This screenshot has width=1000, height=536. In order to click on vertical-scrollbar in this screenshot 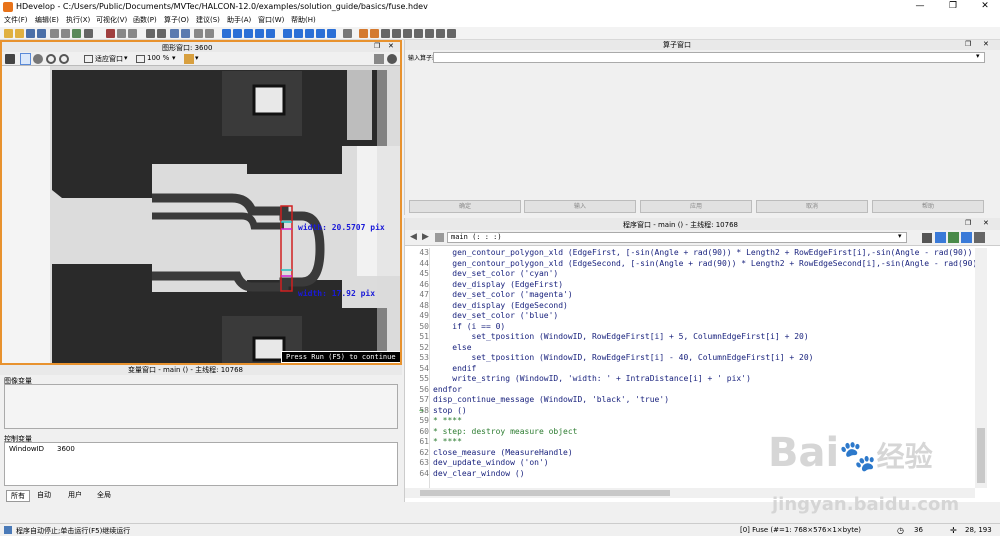, I will do `click(981, 368)`.